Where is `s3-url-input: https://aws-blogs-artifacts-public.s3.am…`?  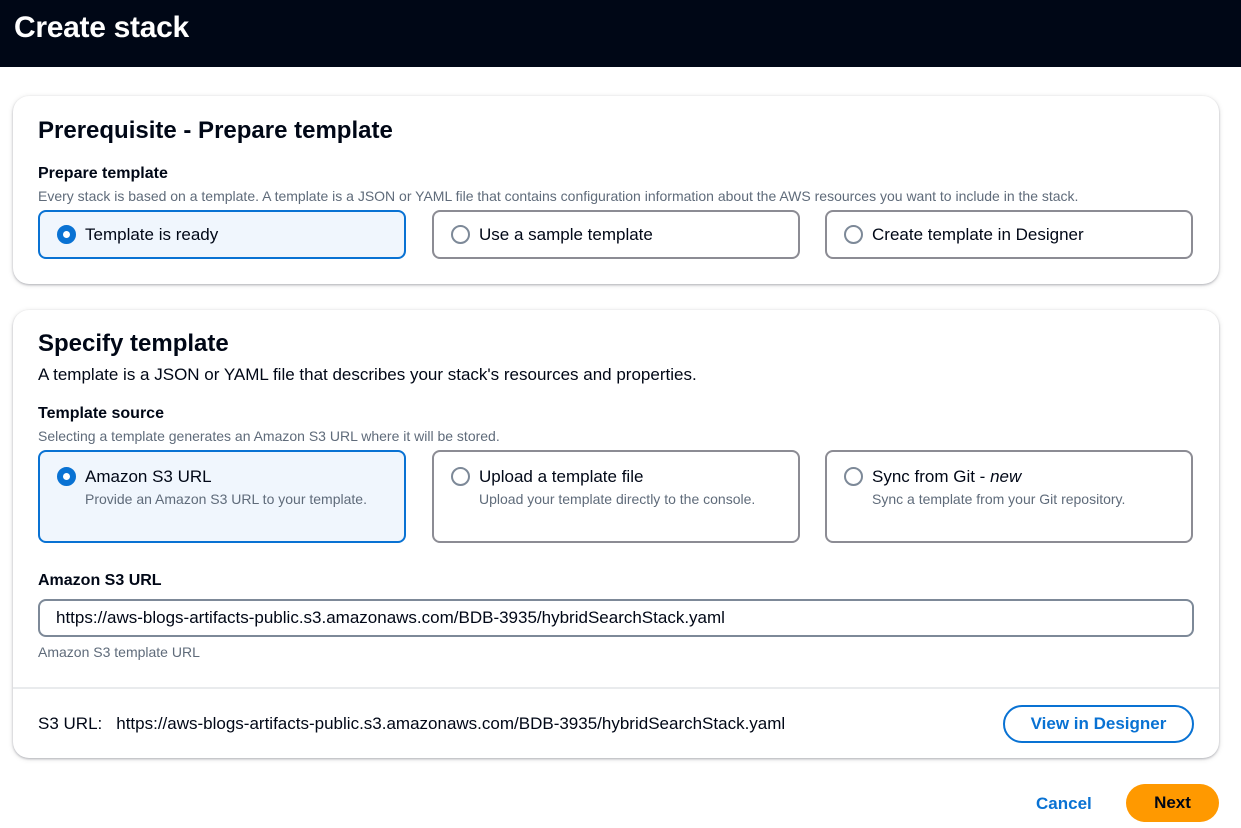 s3-url-input: https://aws-blogs-artifacts-public.s3.am… is located at coordinates (616, 618).